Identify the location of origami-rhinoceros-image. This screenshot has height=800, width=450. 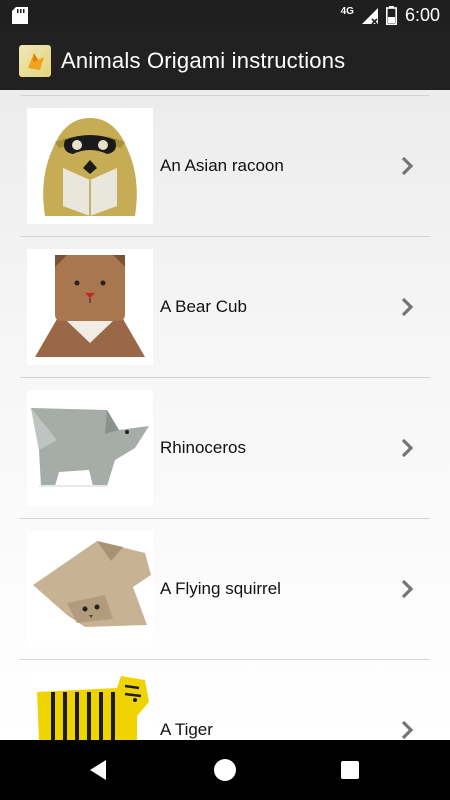
(90, 448).